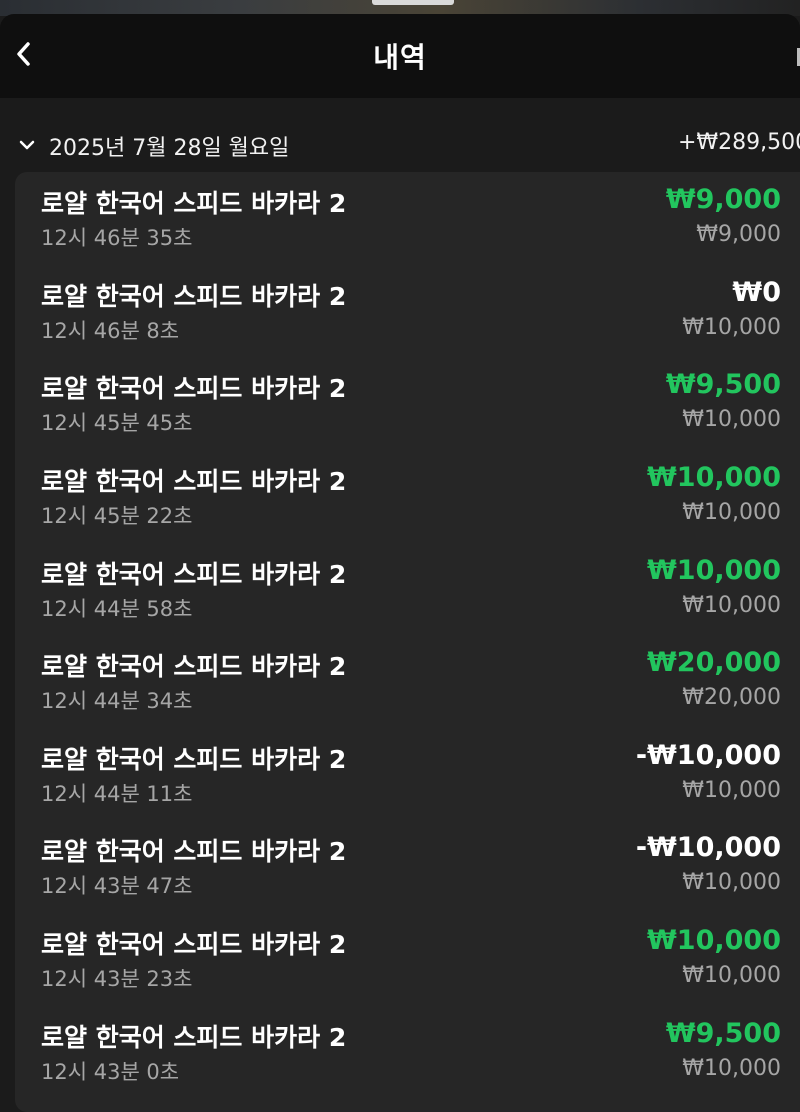 This screenshot has height=1112, width=800. I want to click on stake-amount: ₩20,000, so click(731, 697).